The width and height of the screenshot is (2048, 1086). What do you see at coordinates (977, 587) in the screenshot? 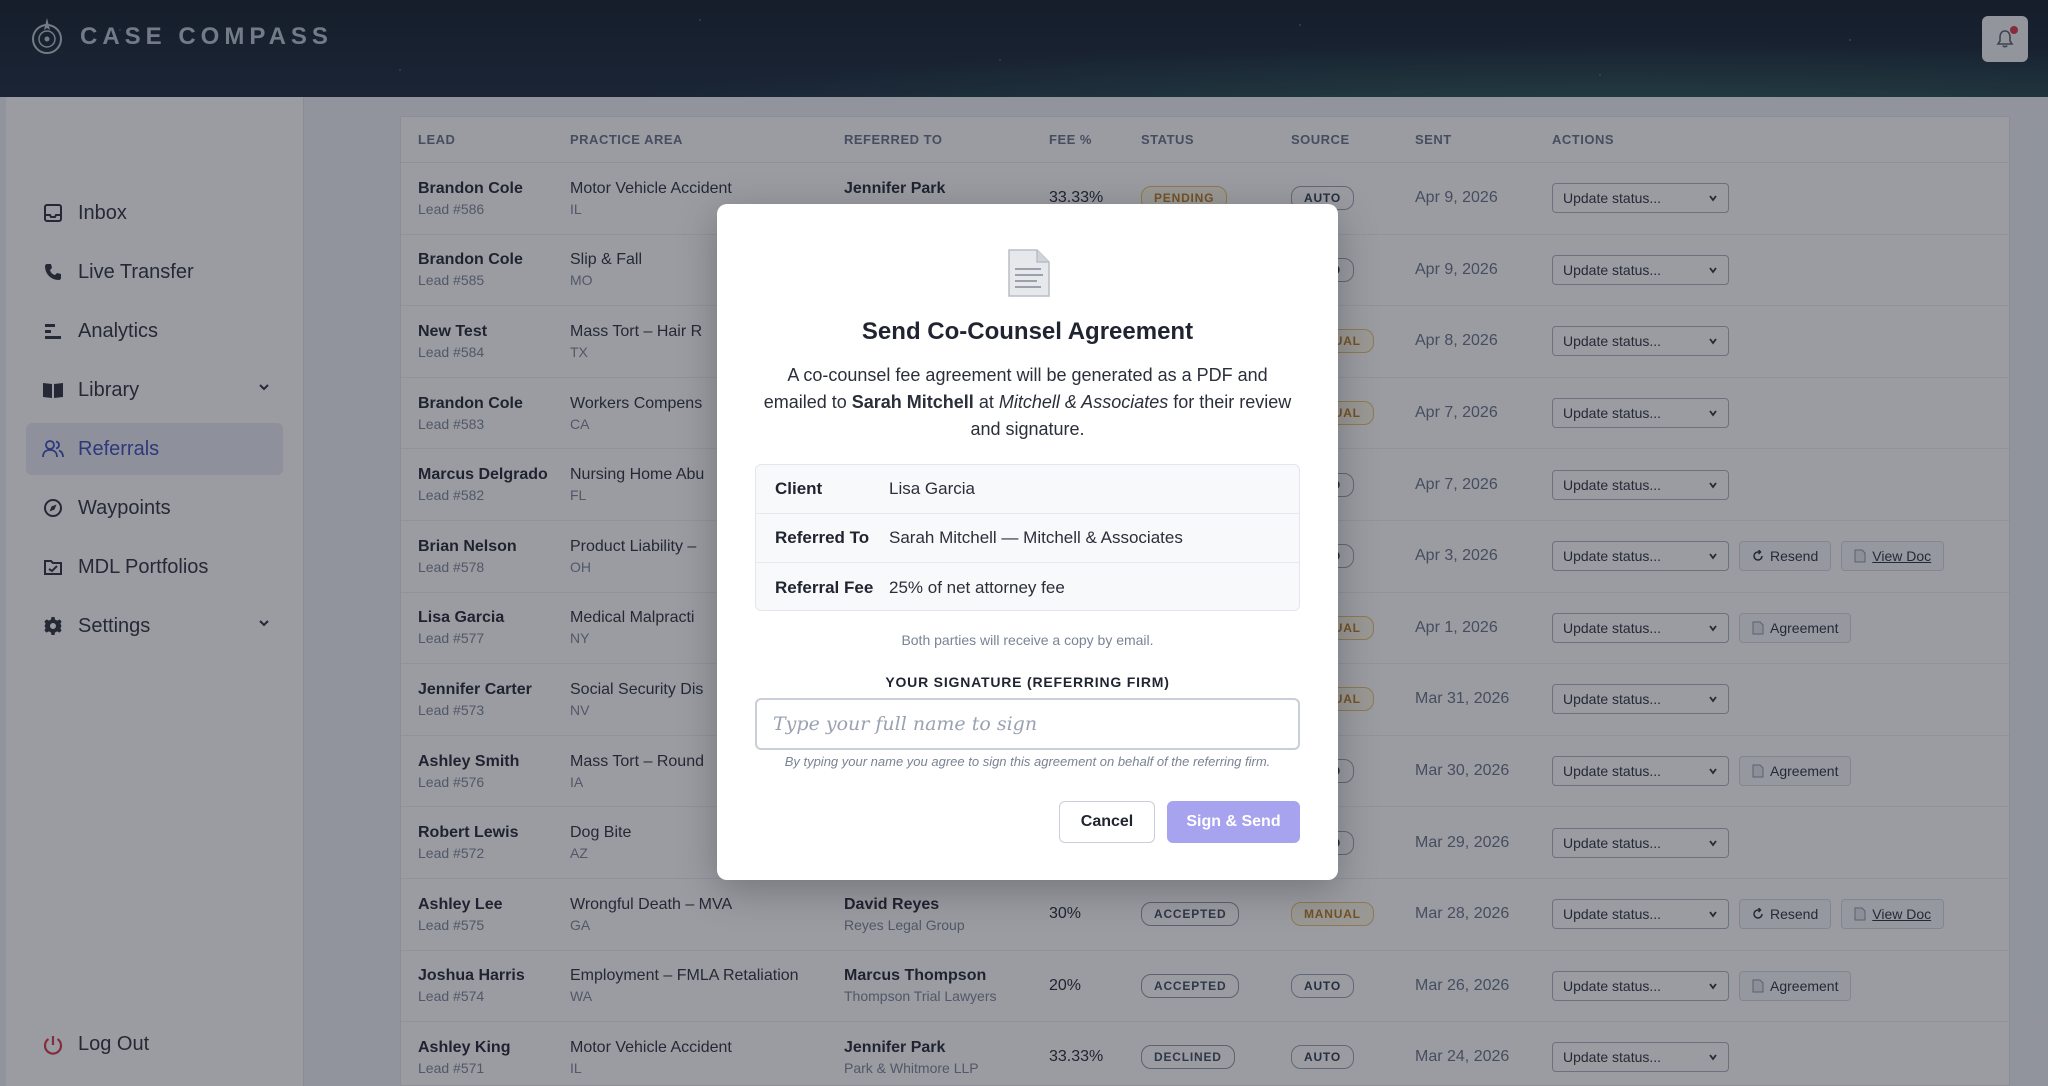
I see `detail-value: 25% of net attorney fee` at bounding box center [977, 587].